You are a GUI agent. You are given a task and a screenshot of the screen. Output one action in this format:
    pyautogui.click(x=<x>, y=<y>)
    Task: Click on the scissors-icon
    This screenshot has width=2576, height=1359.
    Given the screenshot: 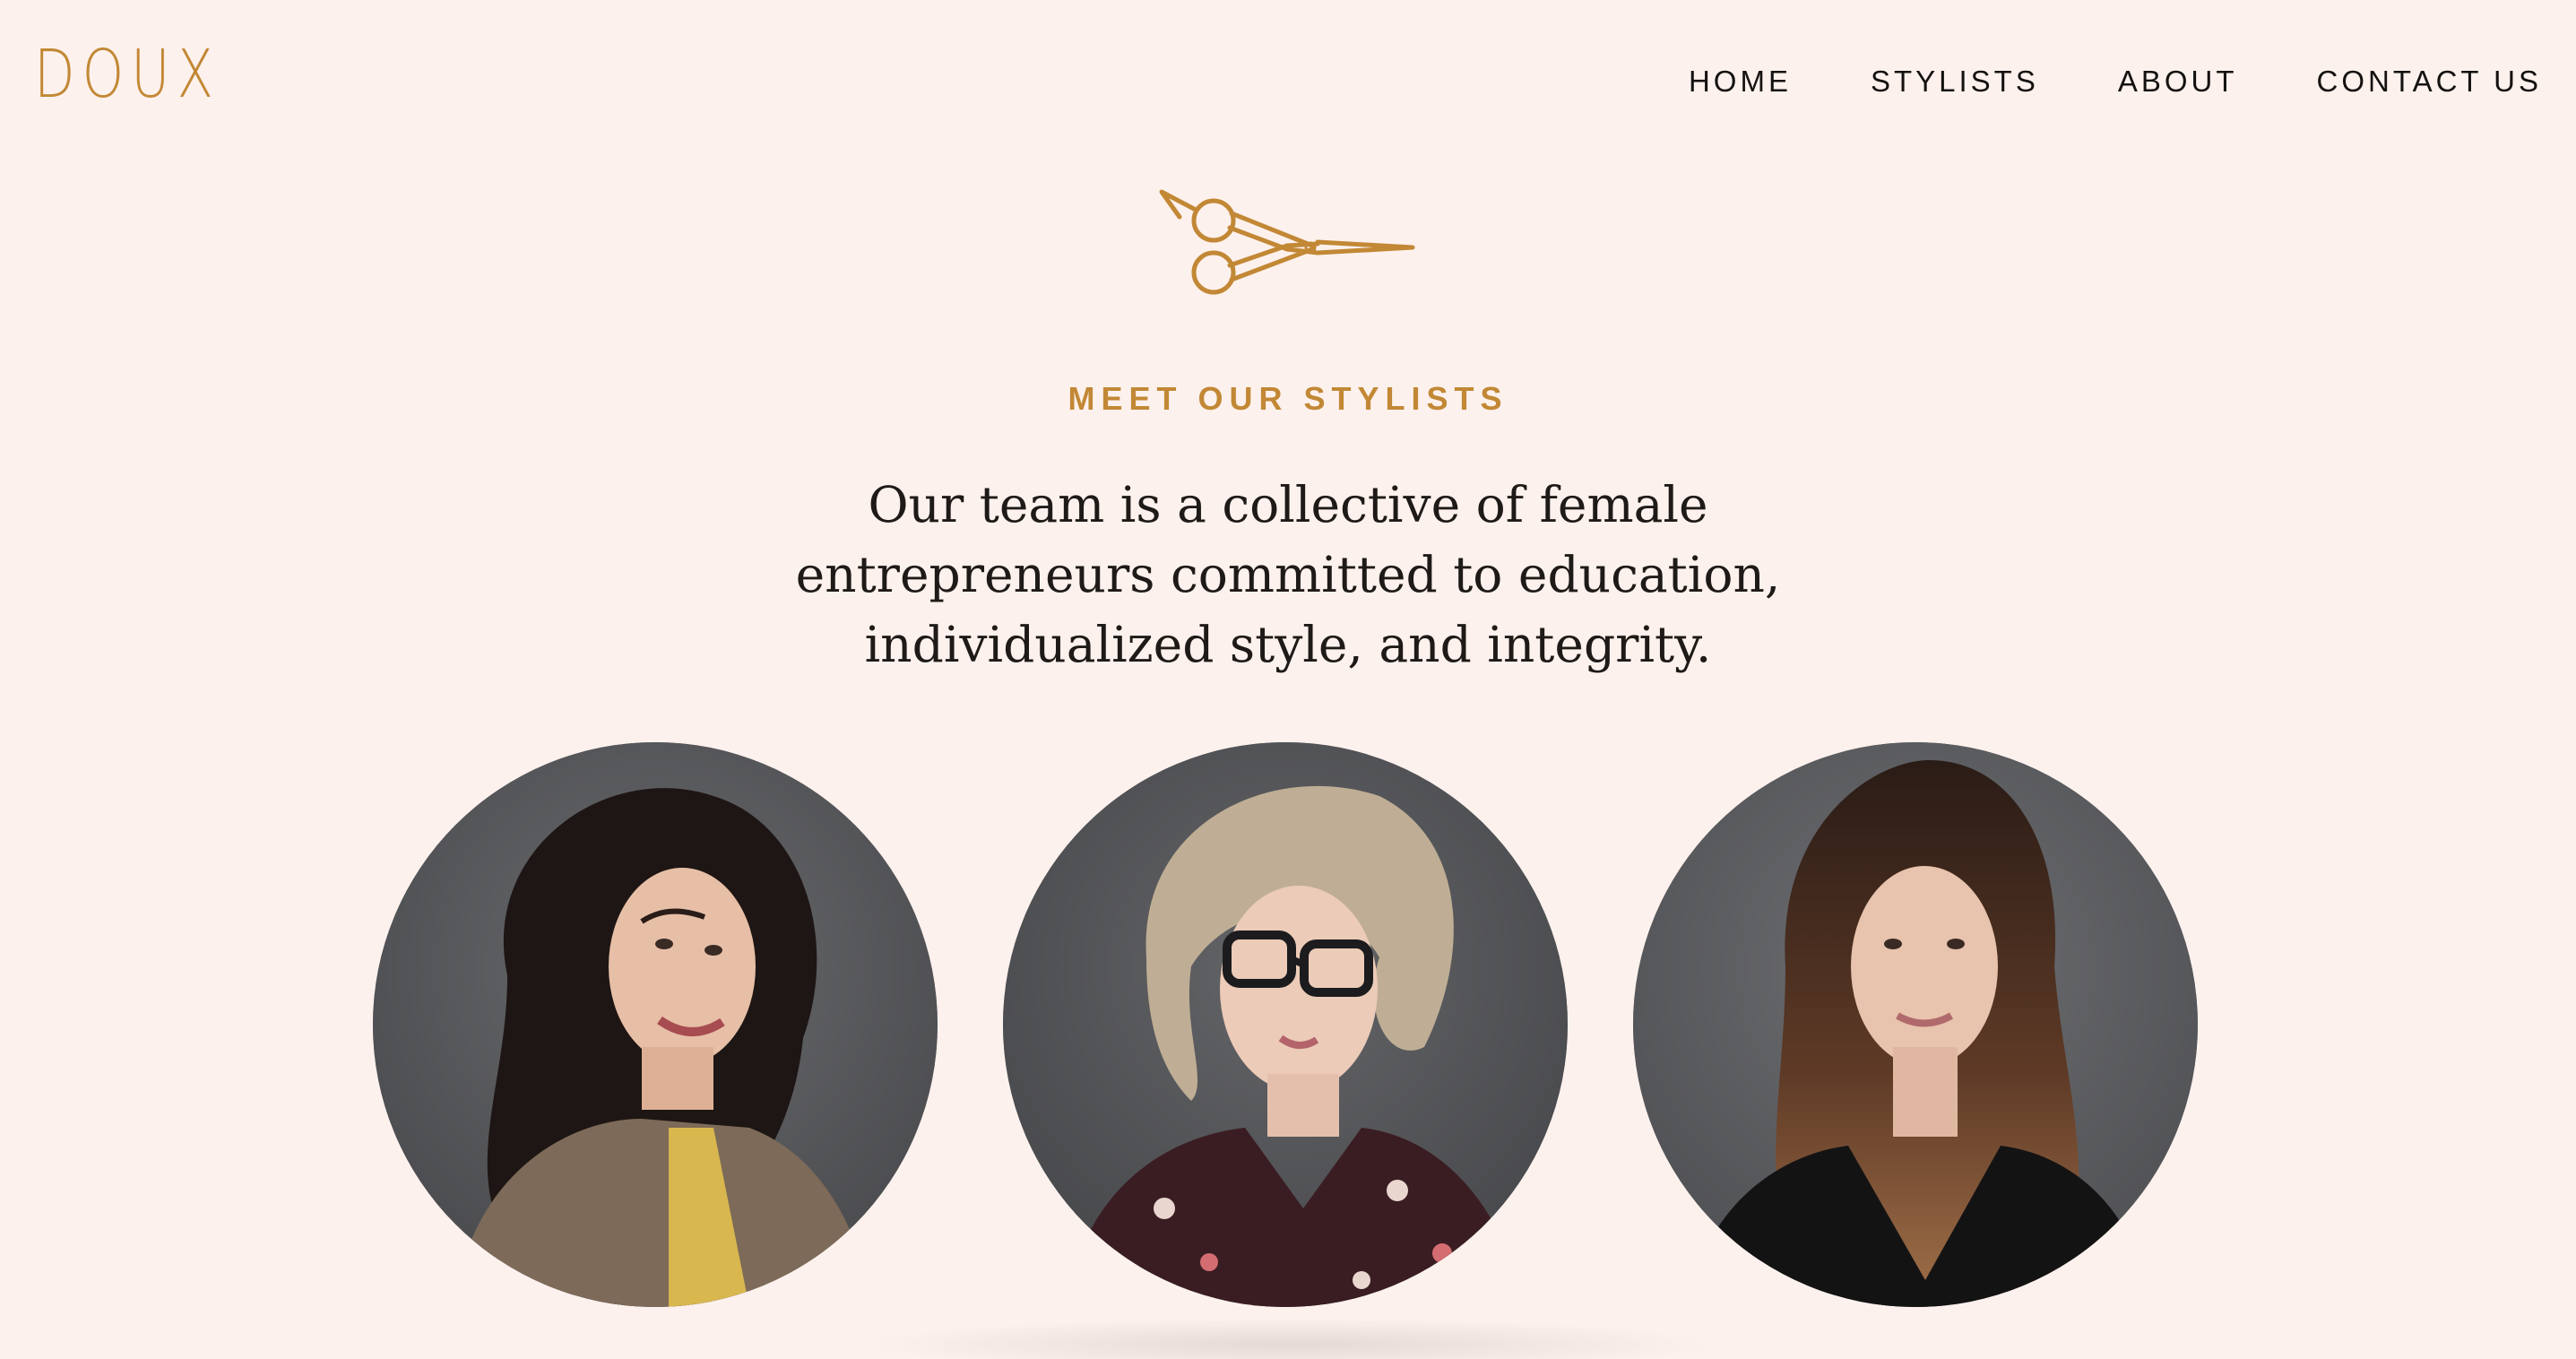 What is the action you would take?
    pyautogui.click(x=1287, y=245)
    